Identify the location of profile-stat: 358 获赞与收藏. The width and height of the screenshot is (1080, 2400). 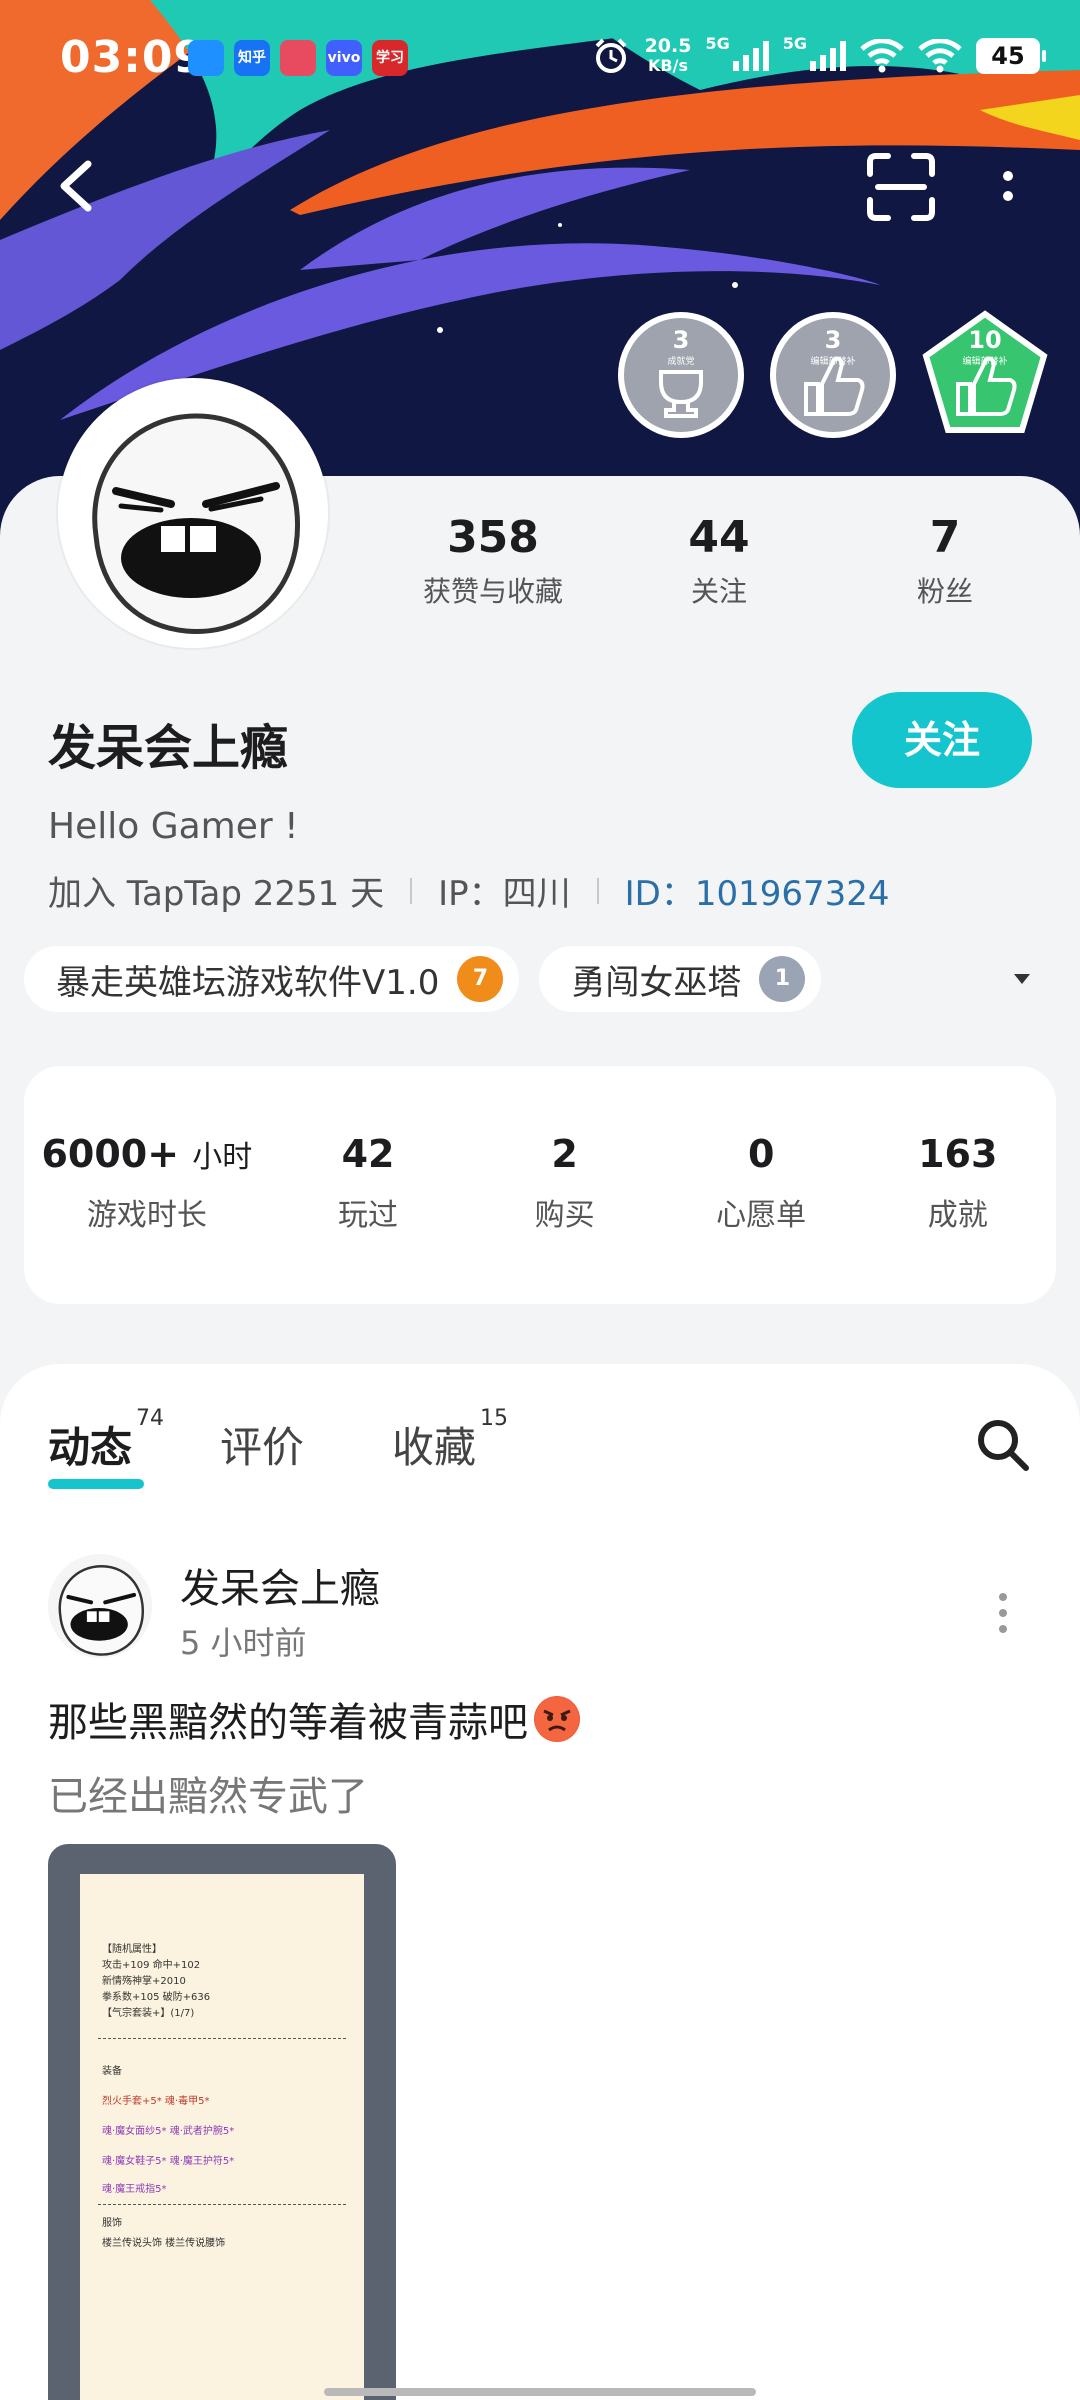
(493, 560).